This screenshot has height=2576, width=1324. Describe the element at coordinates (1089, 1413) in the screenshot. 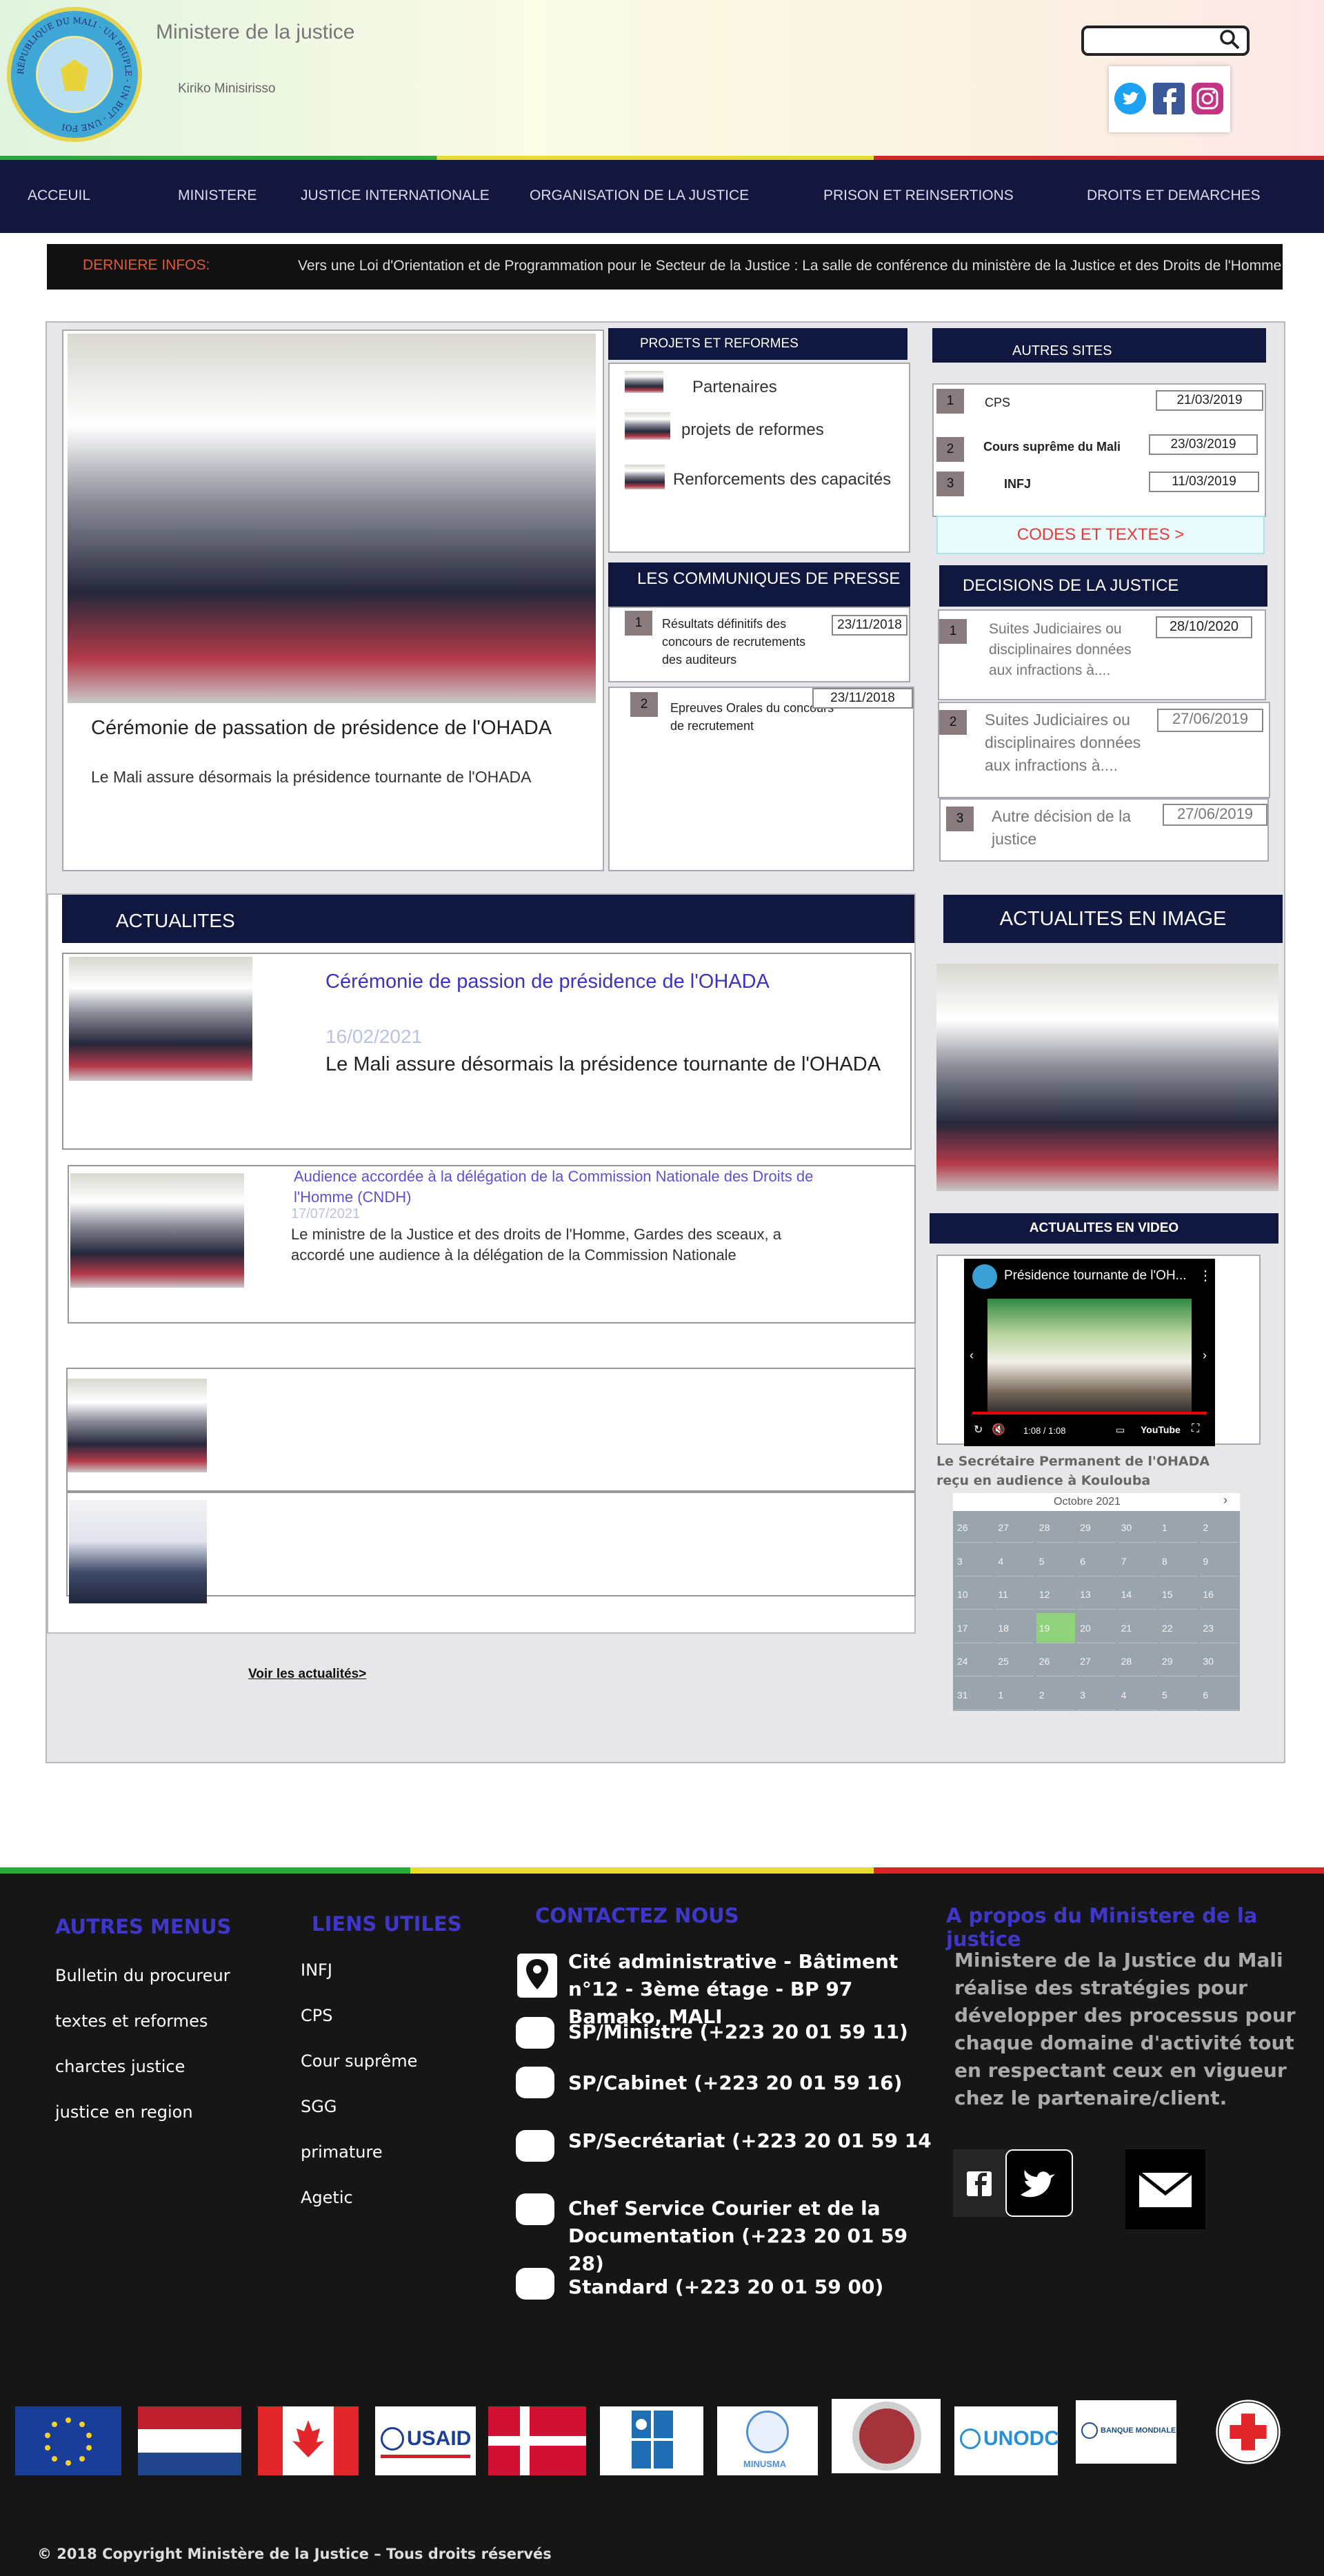

I see `video-progress-bar` at that location.